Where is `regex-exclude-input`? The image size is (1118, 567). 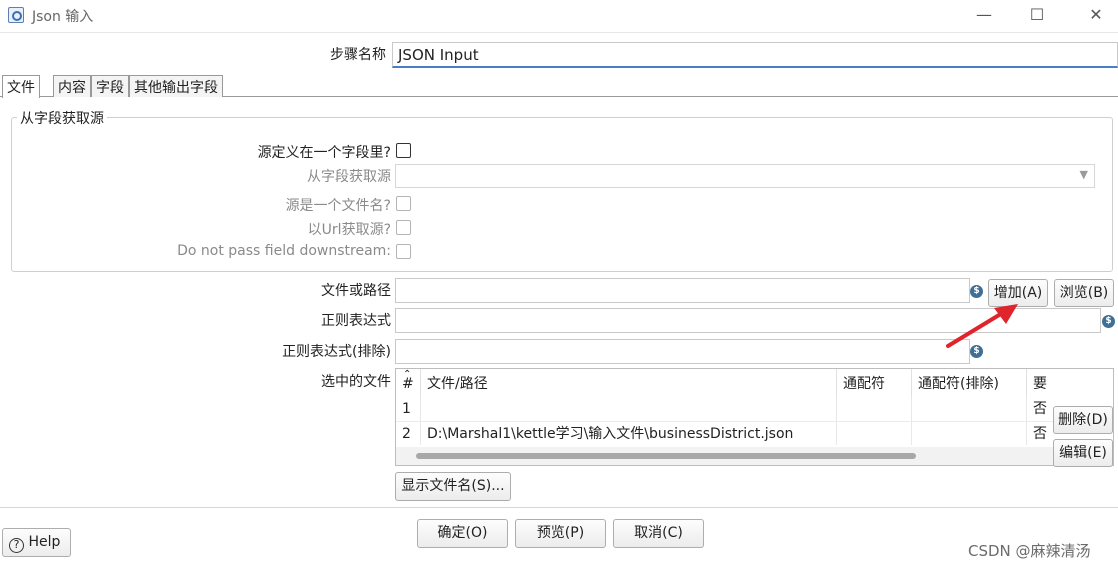
regex-exclude-input is located at coordinates (682, 351).